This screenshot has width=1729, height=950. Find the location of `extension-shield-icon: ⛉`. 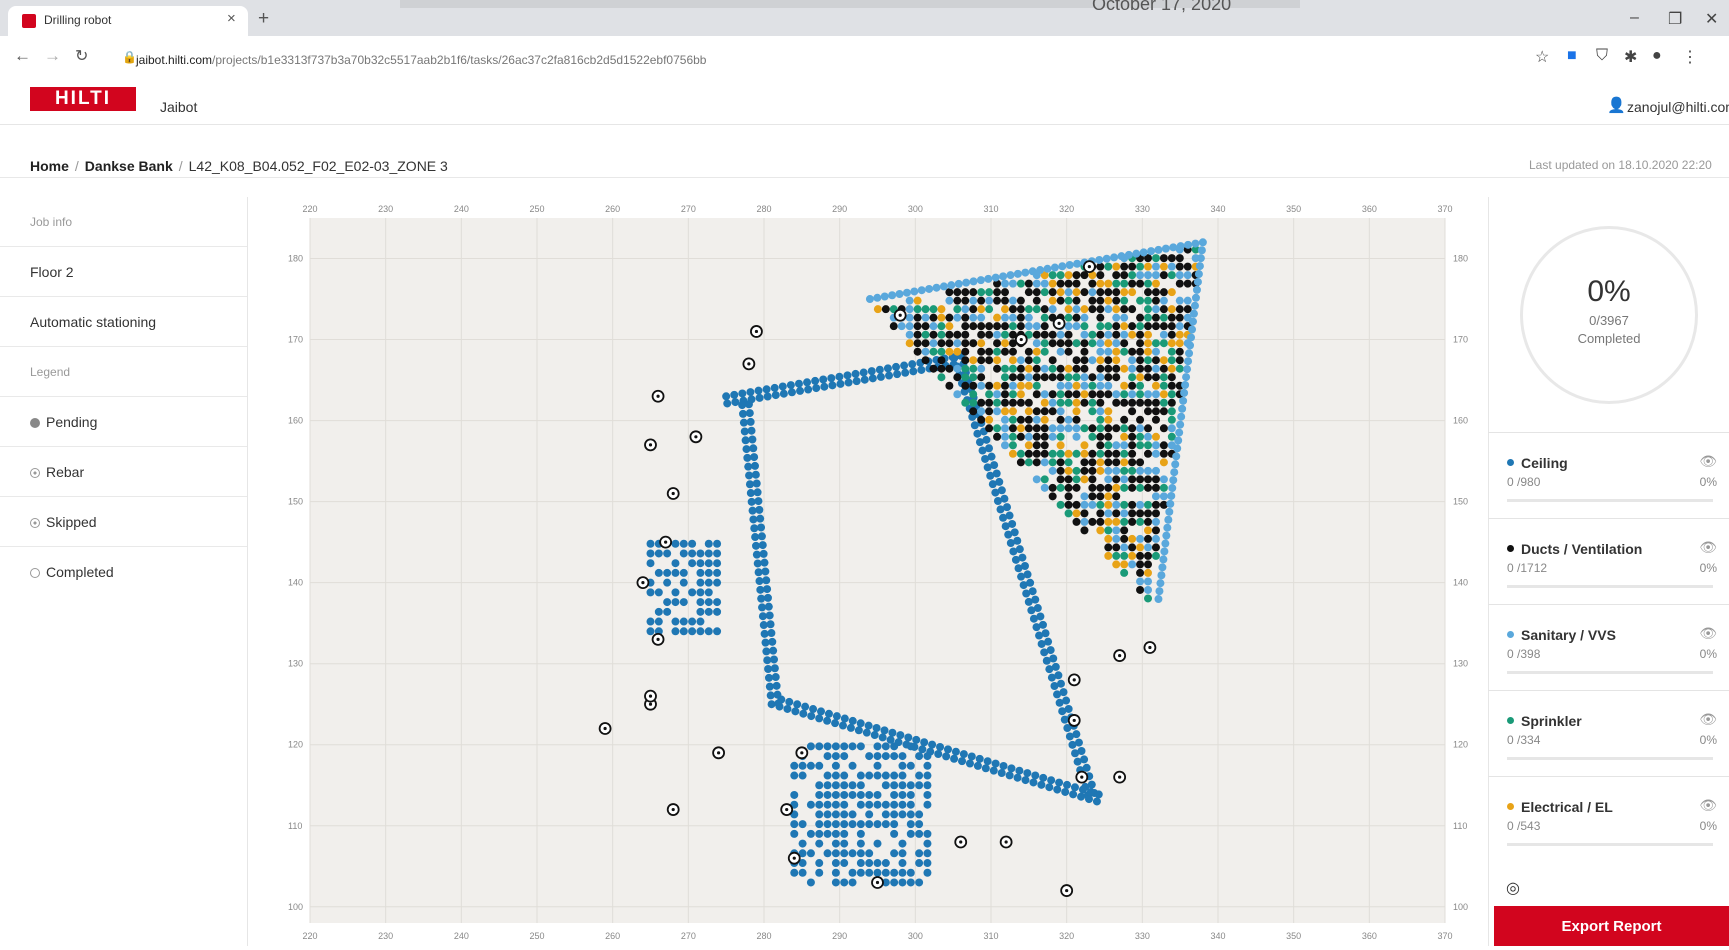

extension-shield-icon: ⛉ is located at coordinates (1602, 56).